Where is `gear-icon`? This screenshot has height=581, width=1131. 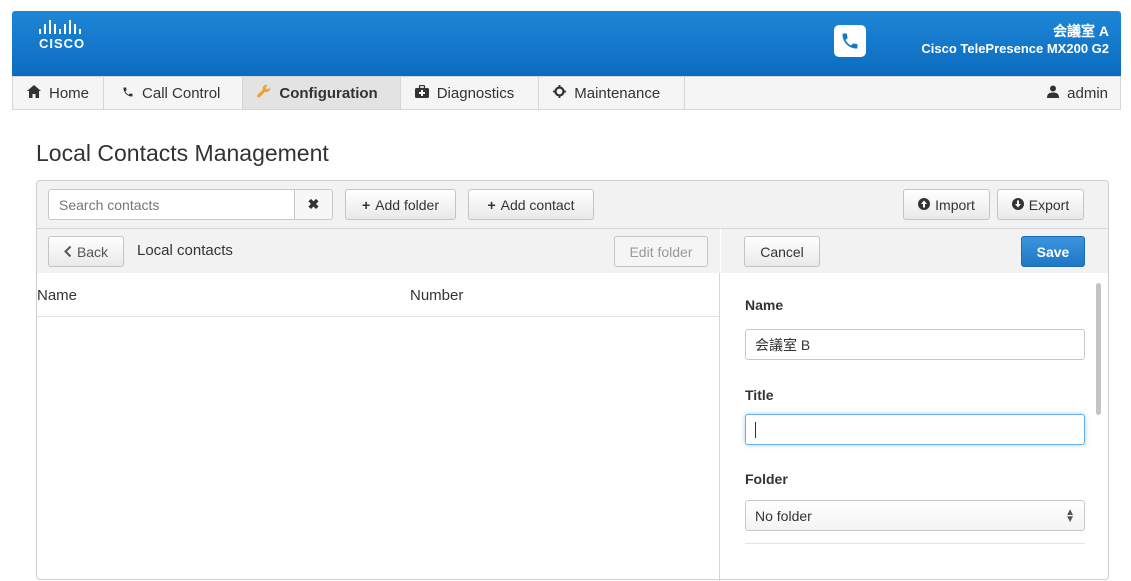 gear-icon is located at coordinates (560, 93).